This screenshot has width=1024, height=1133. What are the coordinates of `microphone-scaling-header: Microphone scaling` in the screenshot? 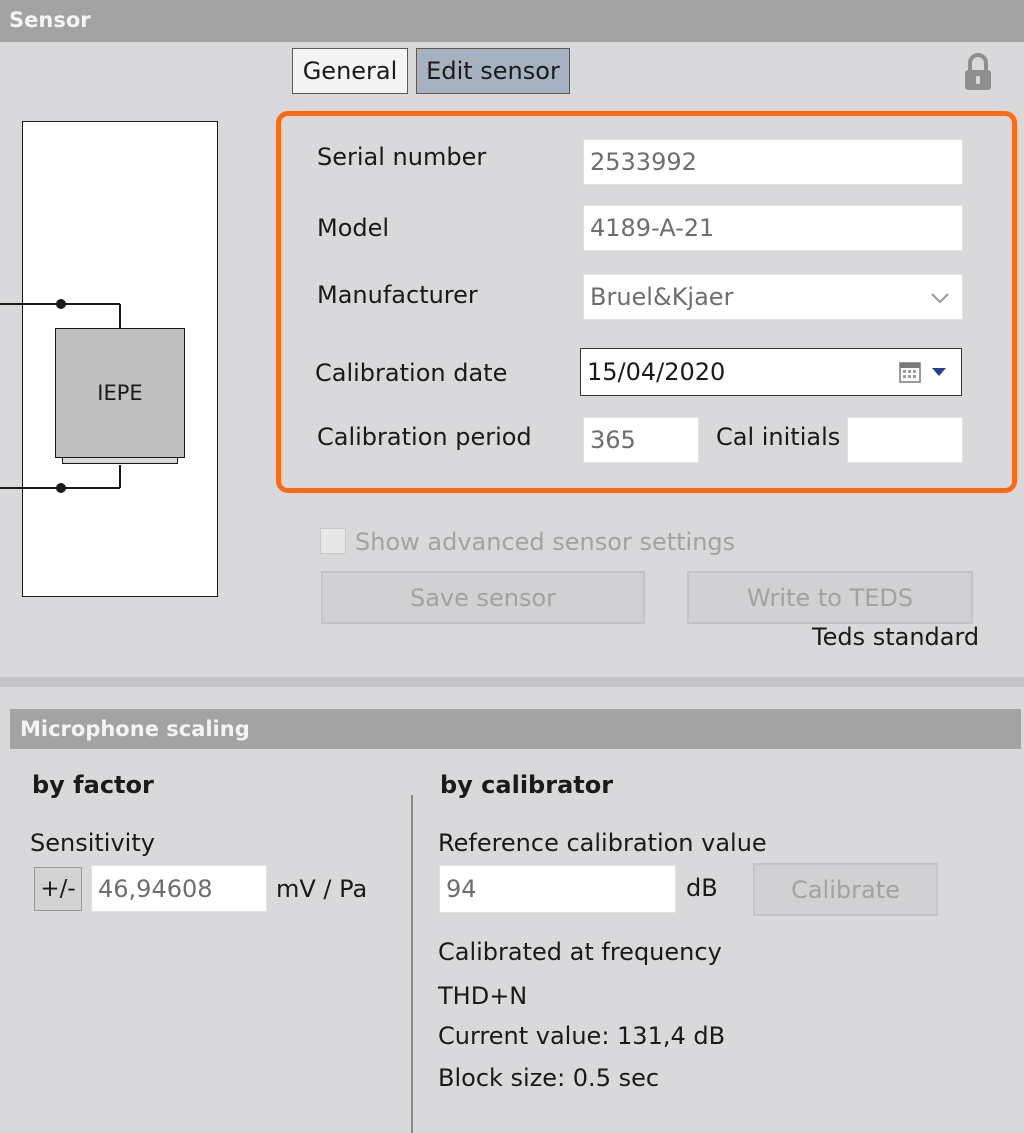 It's located at (515, 729).